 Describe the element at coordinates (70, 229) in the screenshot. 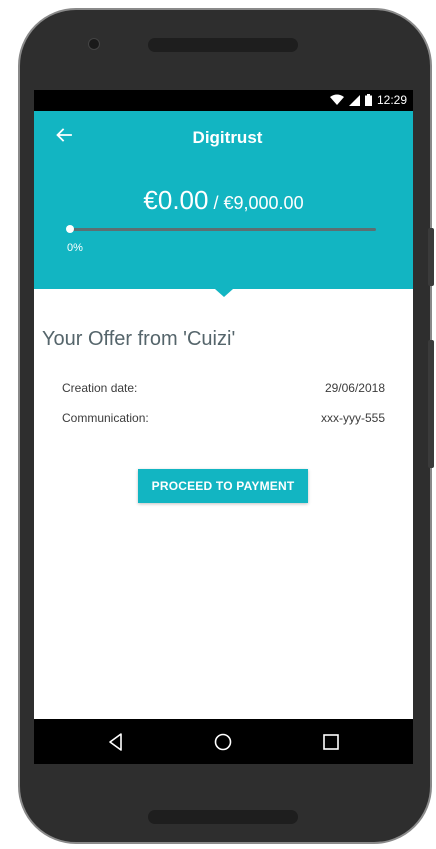

I see `progress-thumb` at that location.